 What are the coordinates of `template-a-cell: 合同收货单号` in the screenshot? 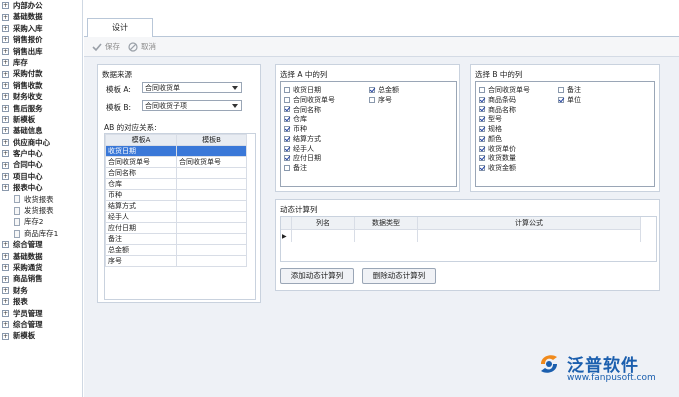 It's located at (141, 162).